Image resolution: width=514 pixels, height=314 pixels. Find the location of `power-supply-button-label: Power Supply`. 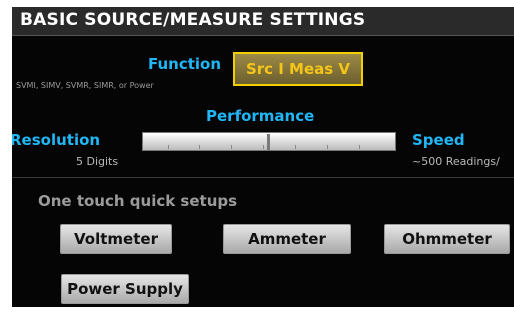

power-supply-button-label: Power Supply is located at coordinates (125, 289).